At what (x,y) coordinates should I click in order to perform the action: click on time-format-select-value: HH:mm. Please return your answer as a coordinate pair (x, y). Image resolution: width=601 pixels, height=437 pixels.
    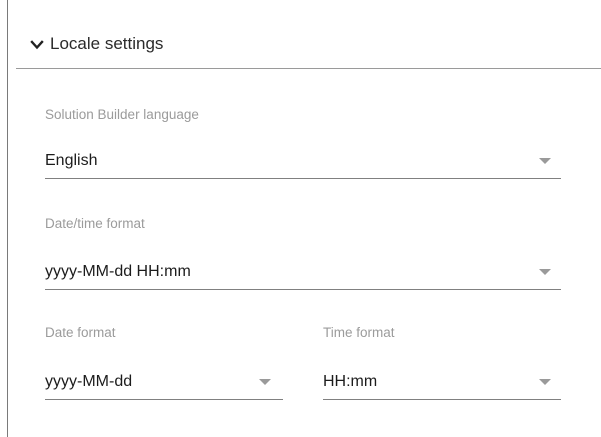
    Looking at the image, I should click on (350, 381).